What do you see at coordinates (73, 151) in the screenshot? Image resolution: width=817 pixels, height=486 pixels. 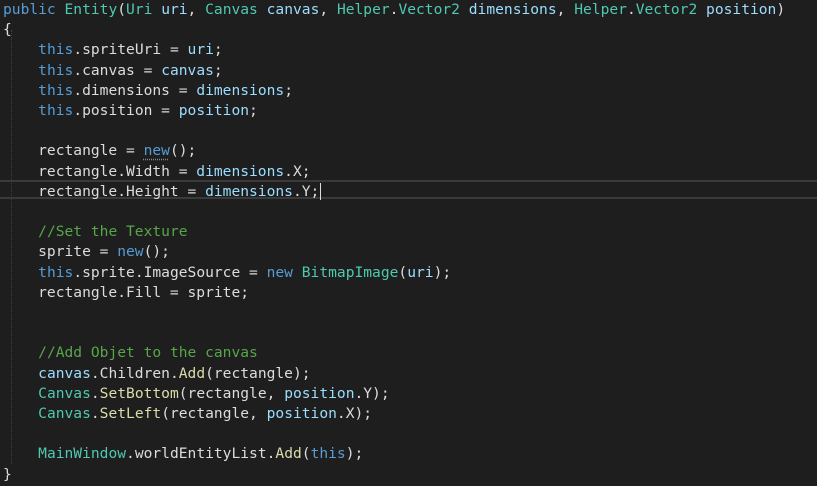 I see `code-token: rectangle =` at bounding box center [73, 151].